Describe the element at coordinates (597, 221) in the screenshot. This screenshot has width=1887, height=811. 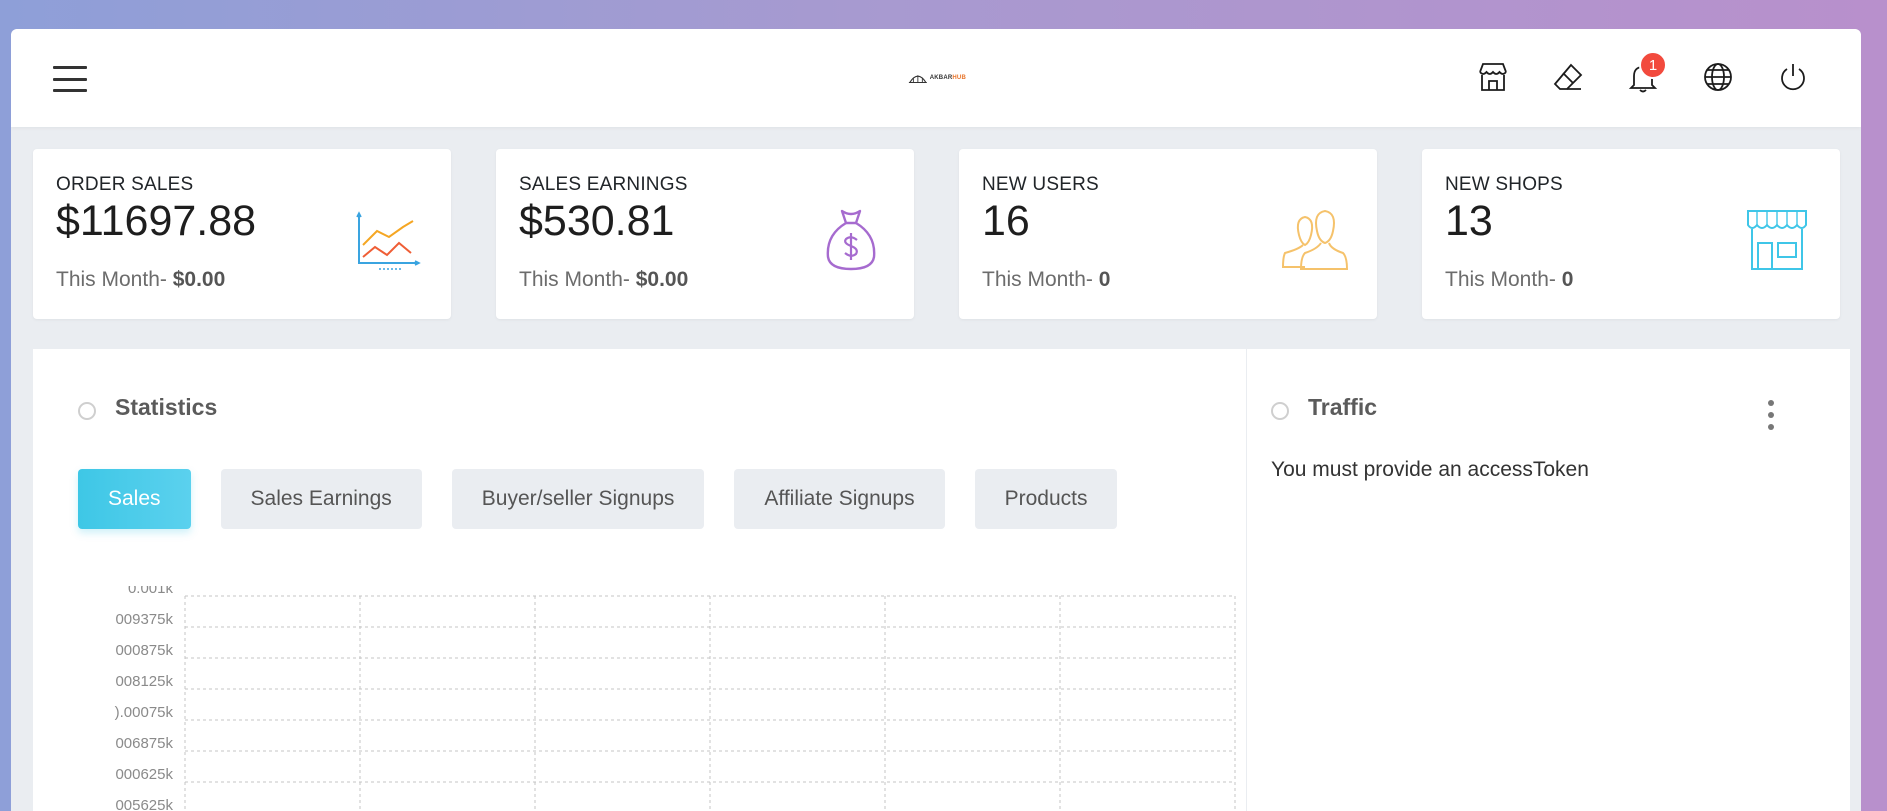
I see `card-value: $530.81` at that location.